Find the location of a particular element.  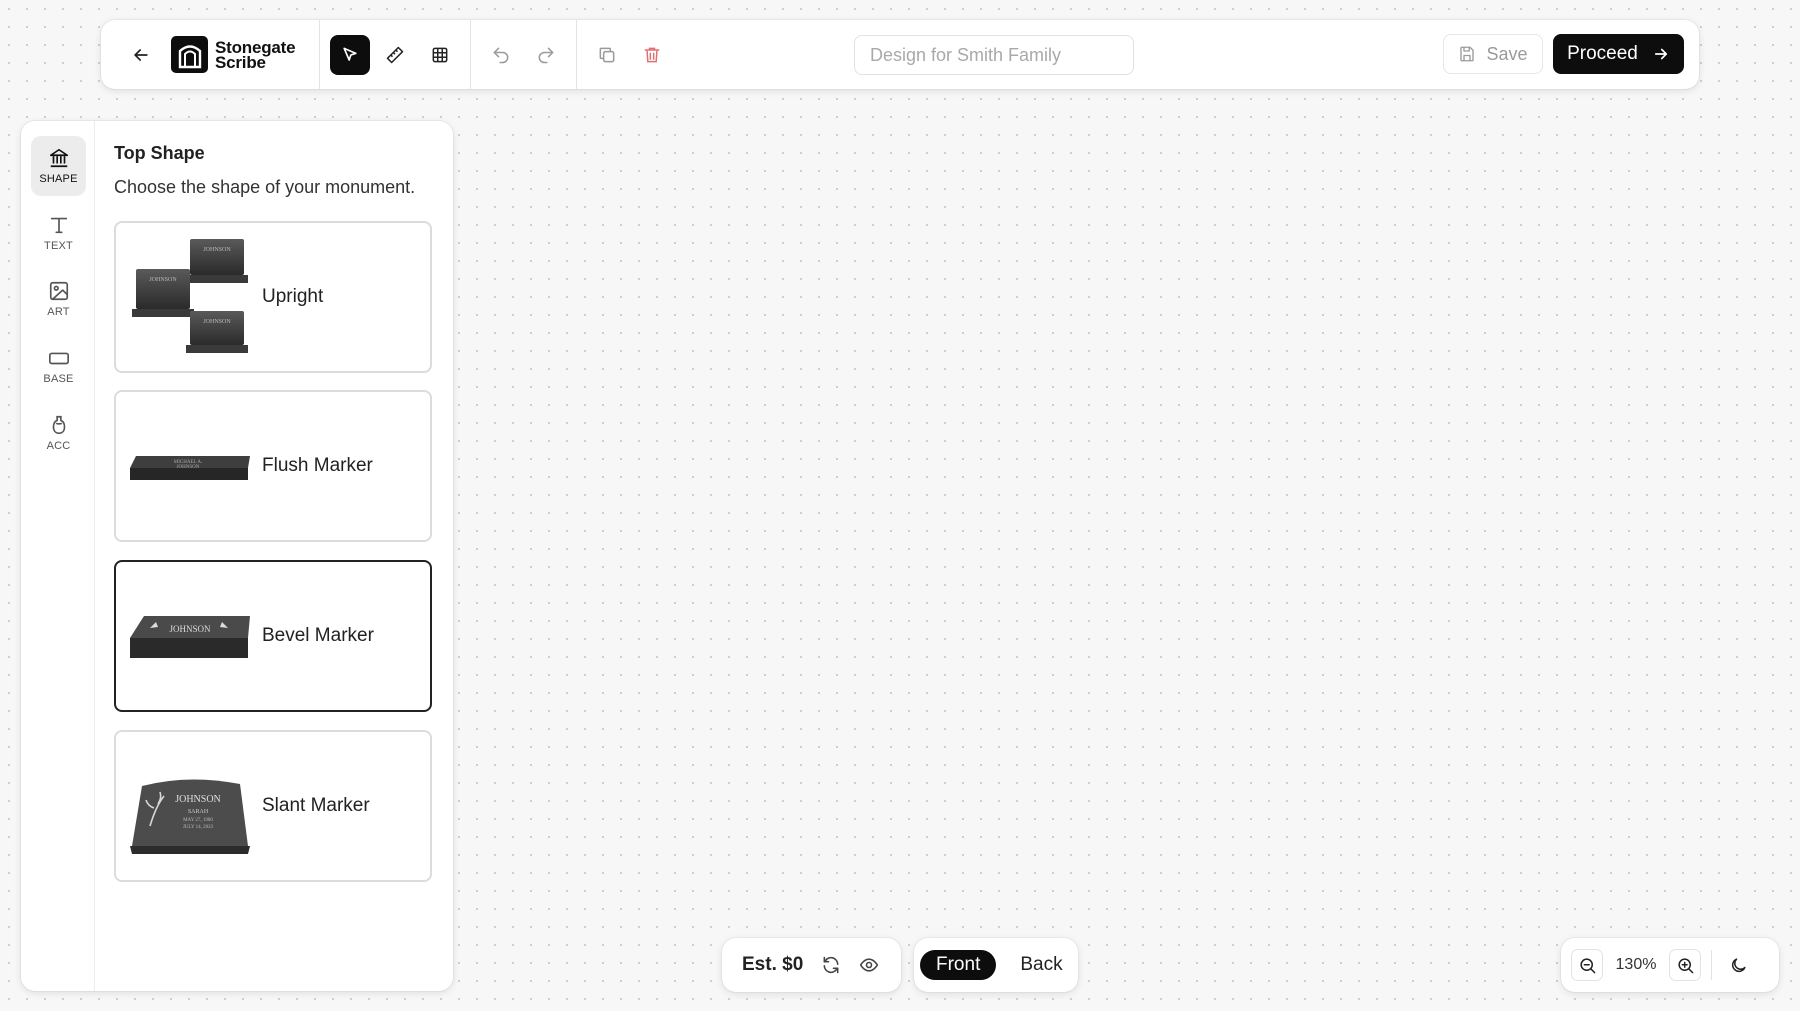

app-logo: Stonegate Scribe is located at coordinates (239, 54).